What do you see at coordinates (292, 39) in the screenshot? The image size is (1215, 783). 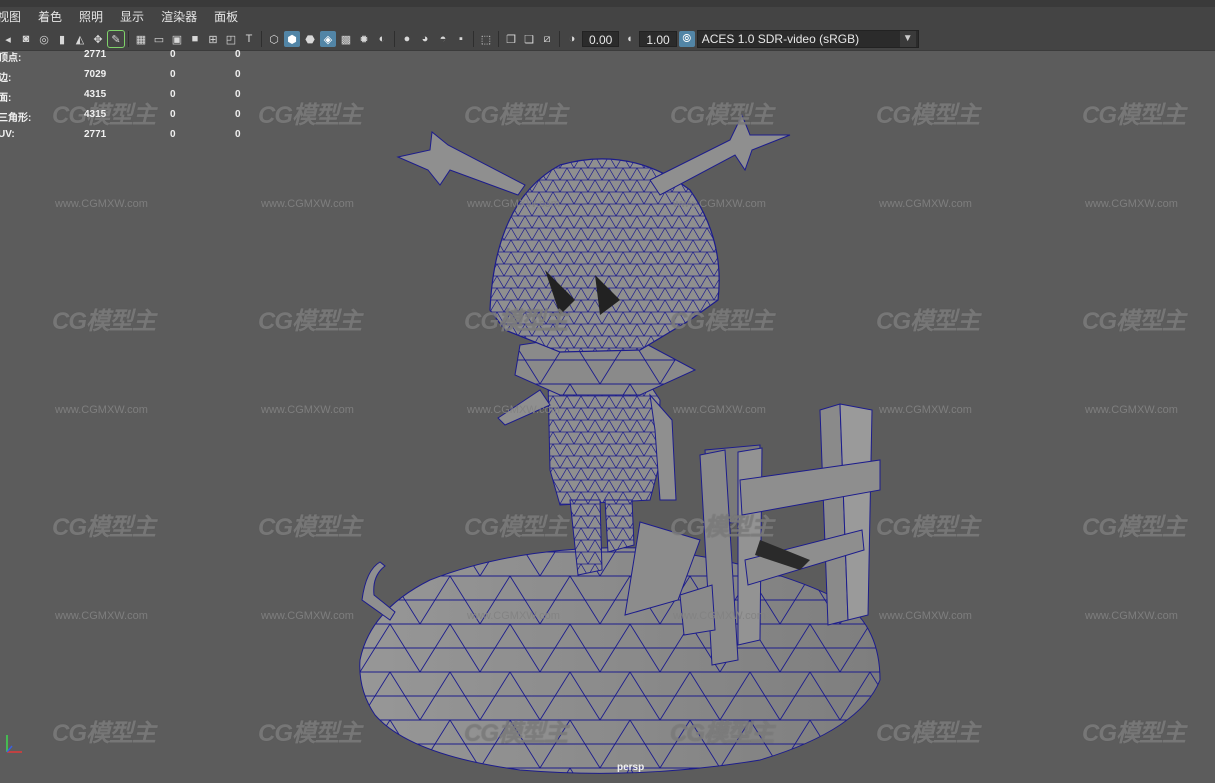 I see `smooth-shade-icon: ⬢` at bounding box center [292, 39].